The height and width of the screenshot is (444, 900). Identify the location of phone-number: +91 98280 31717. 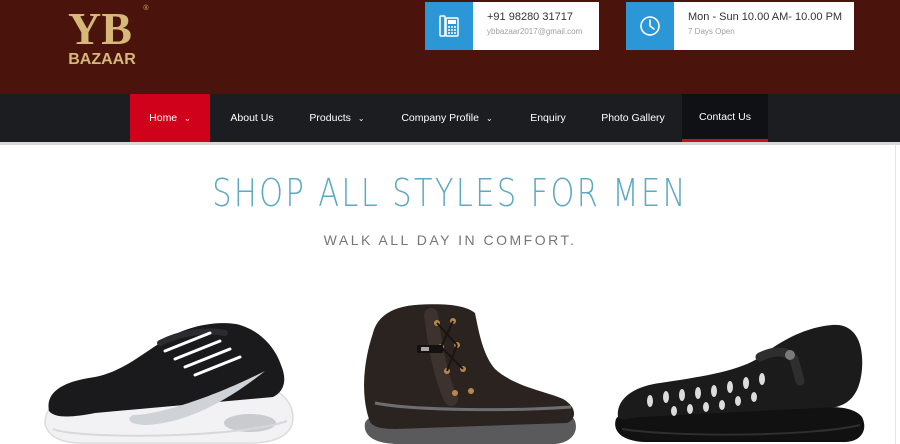
(534, 17).